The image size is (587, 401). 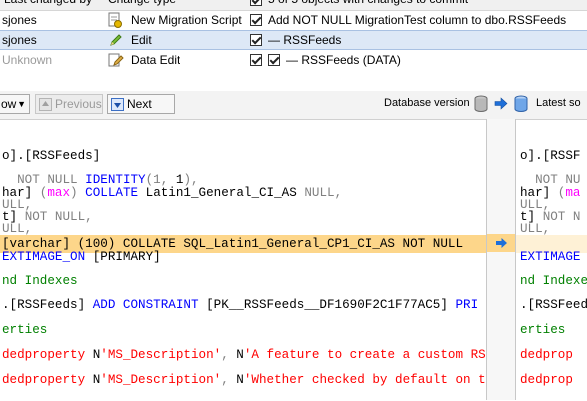 What do you see at coordinates (116, 40) in the screenshot?
I see `pencil-icon` at bounding box center [116, 40].